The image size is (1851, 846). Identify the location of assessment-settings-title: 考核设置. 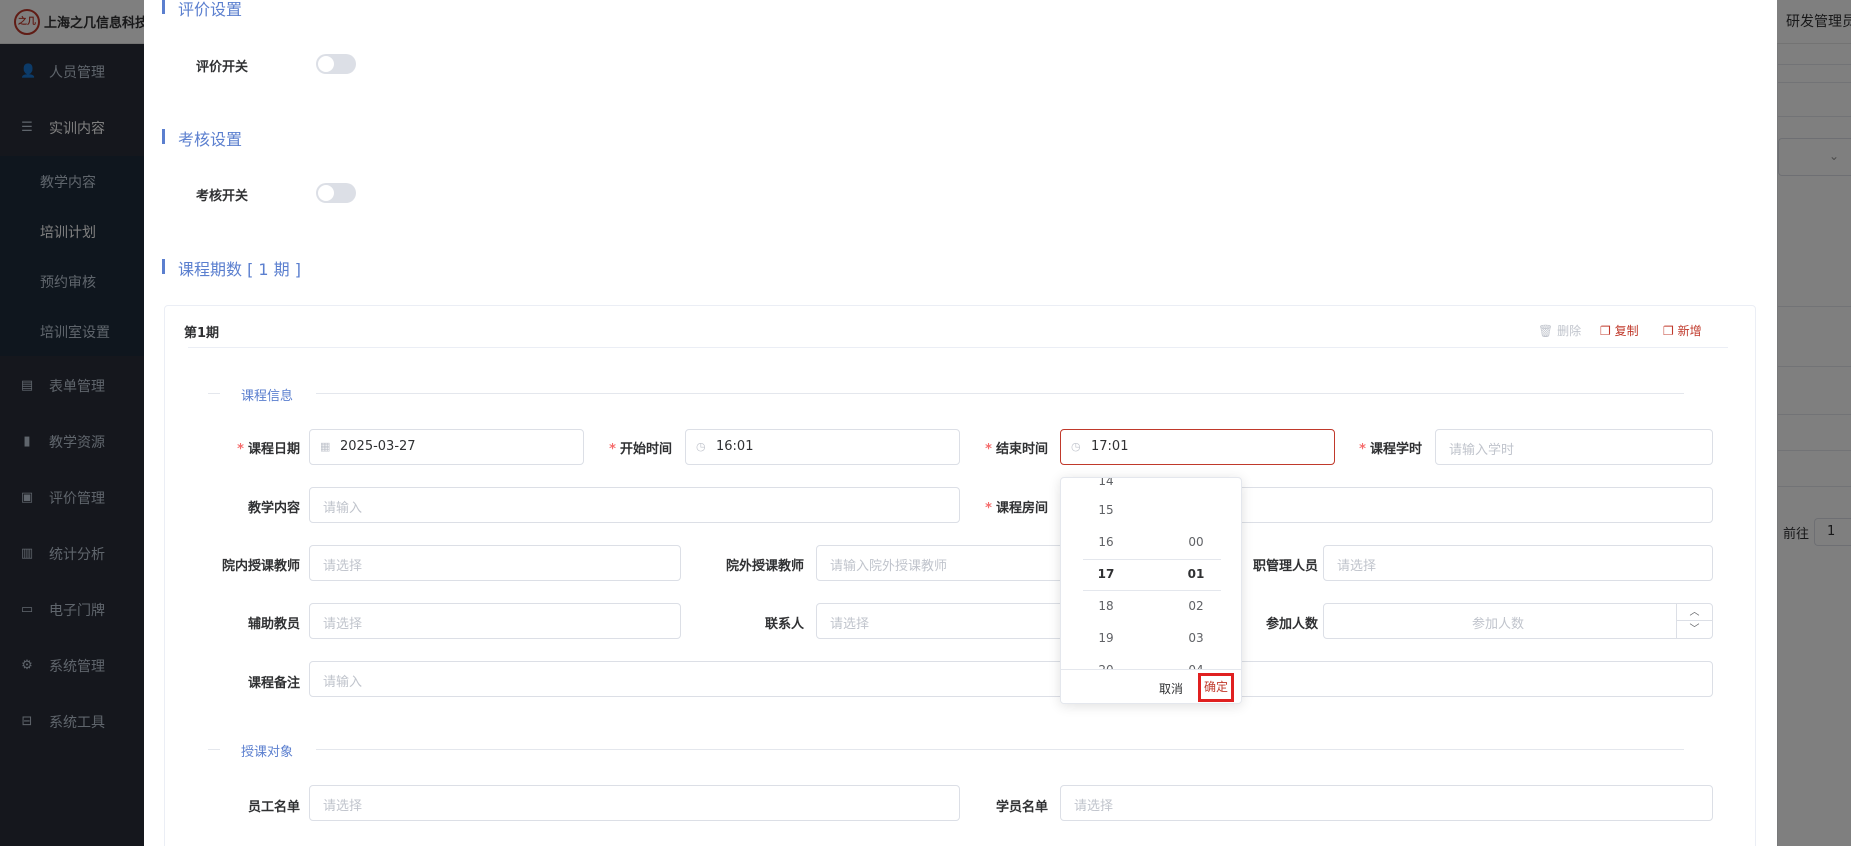
(201, 138).